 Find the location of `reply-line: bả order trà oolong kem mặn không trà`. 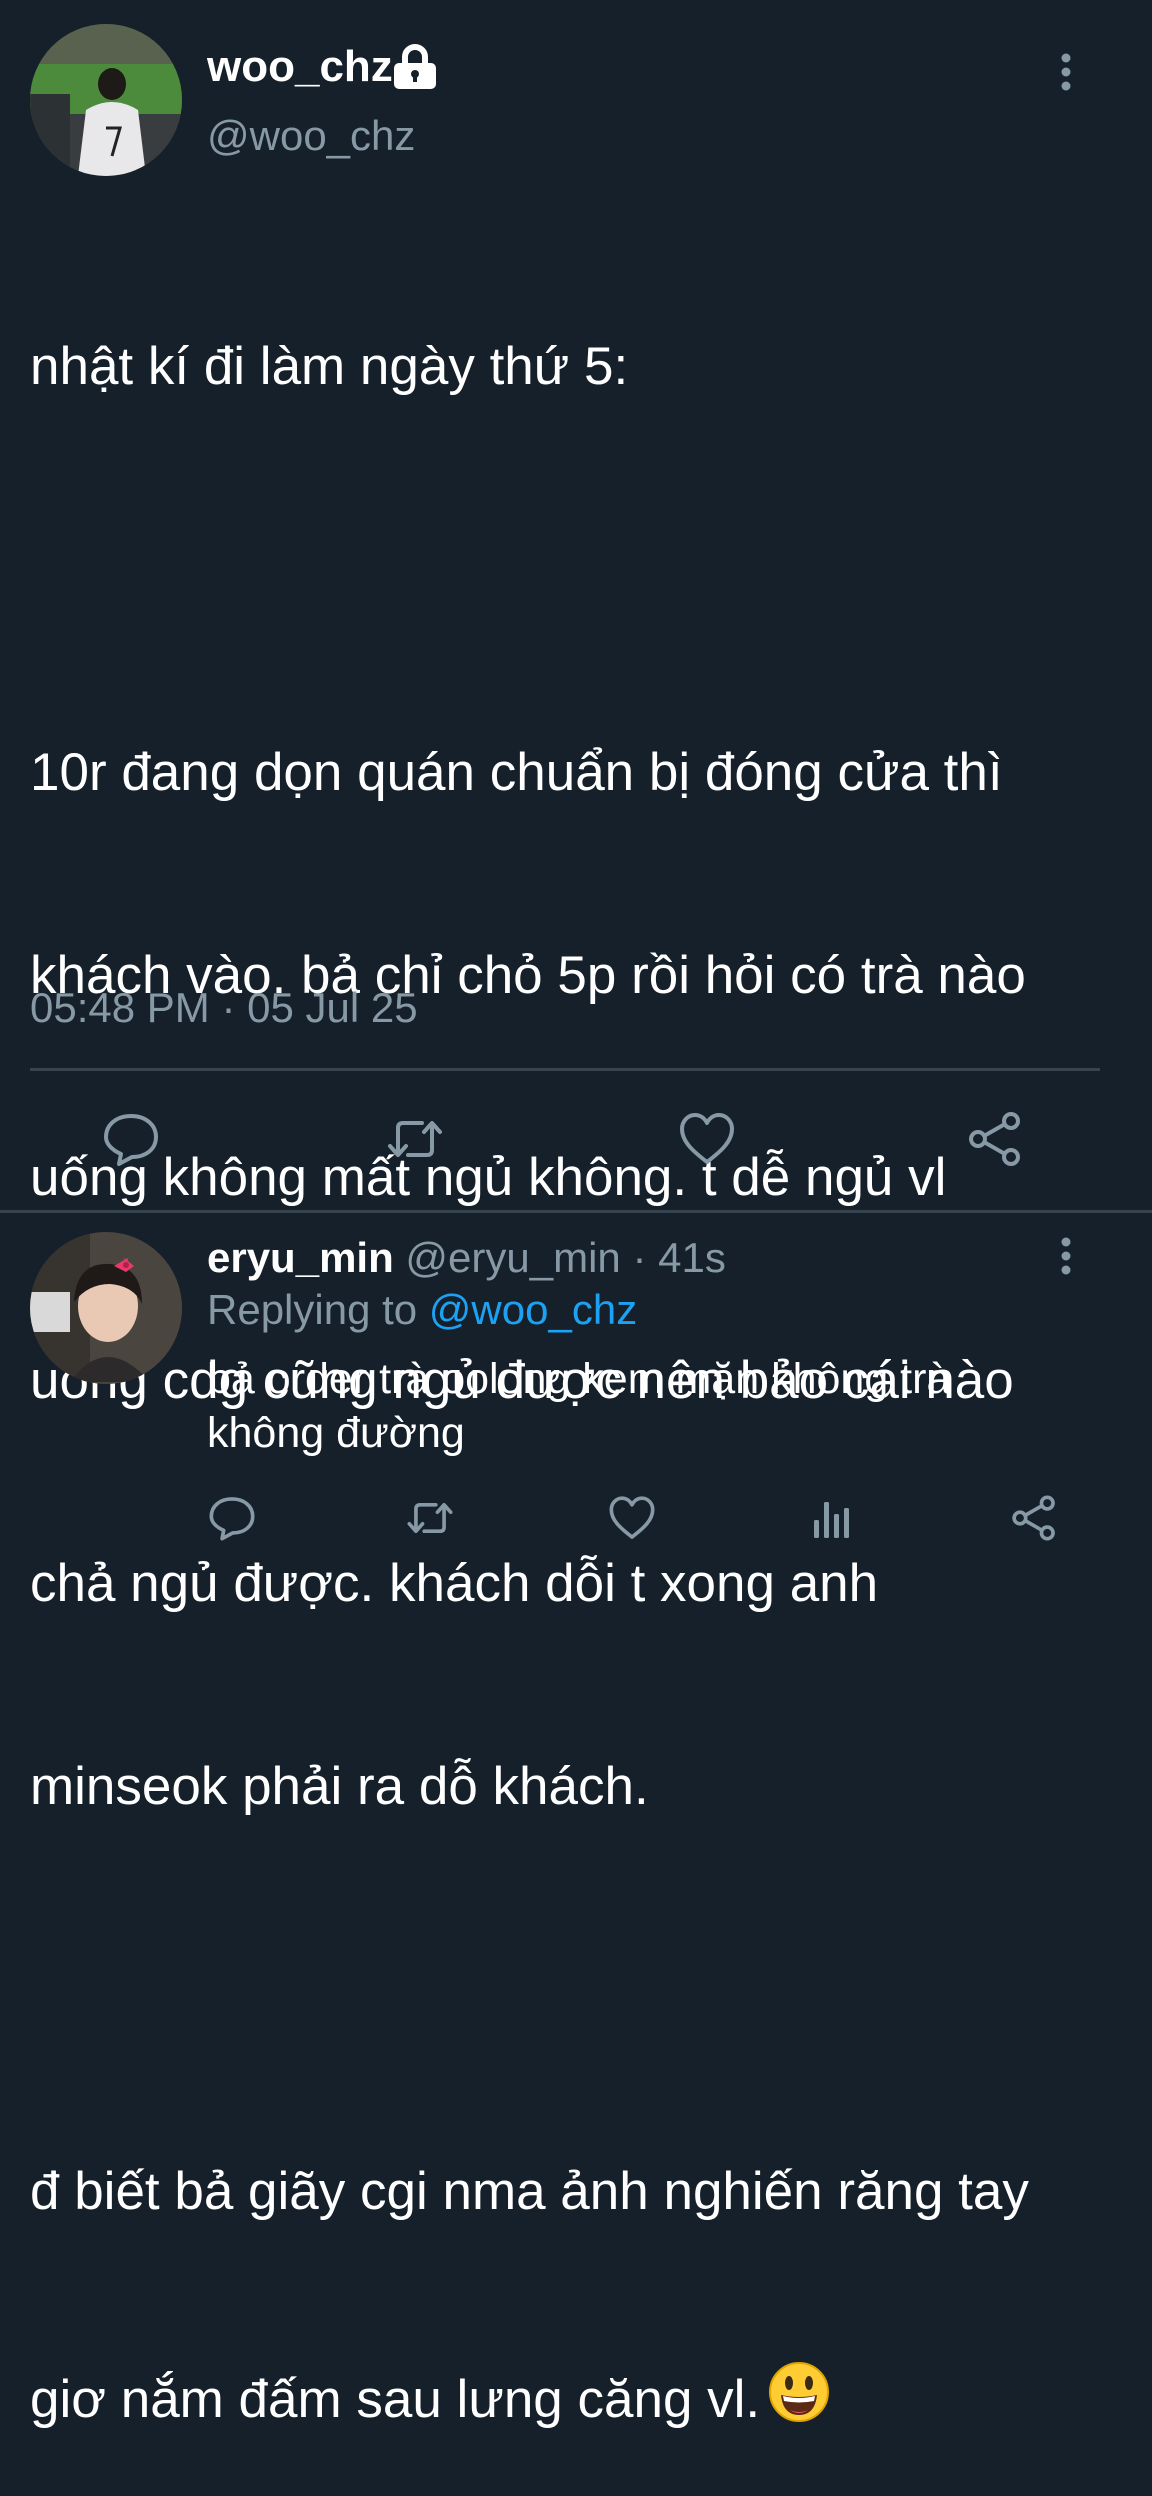

reply-line: bả order trà oolong kem mặn không trà is located at coordinates (579, 1379).